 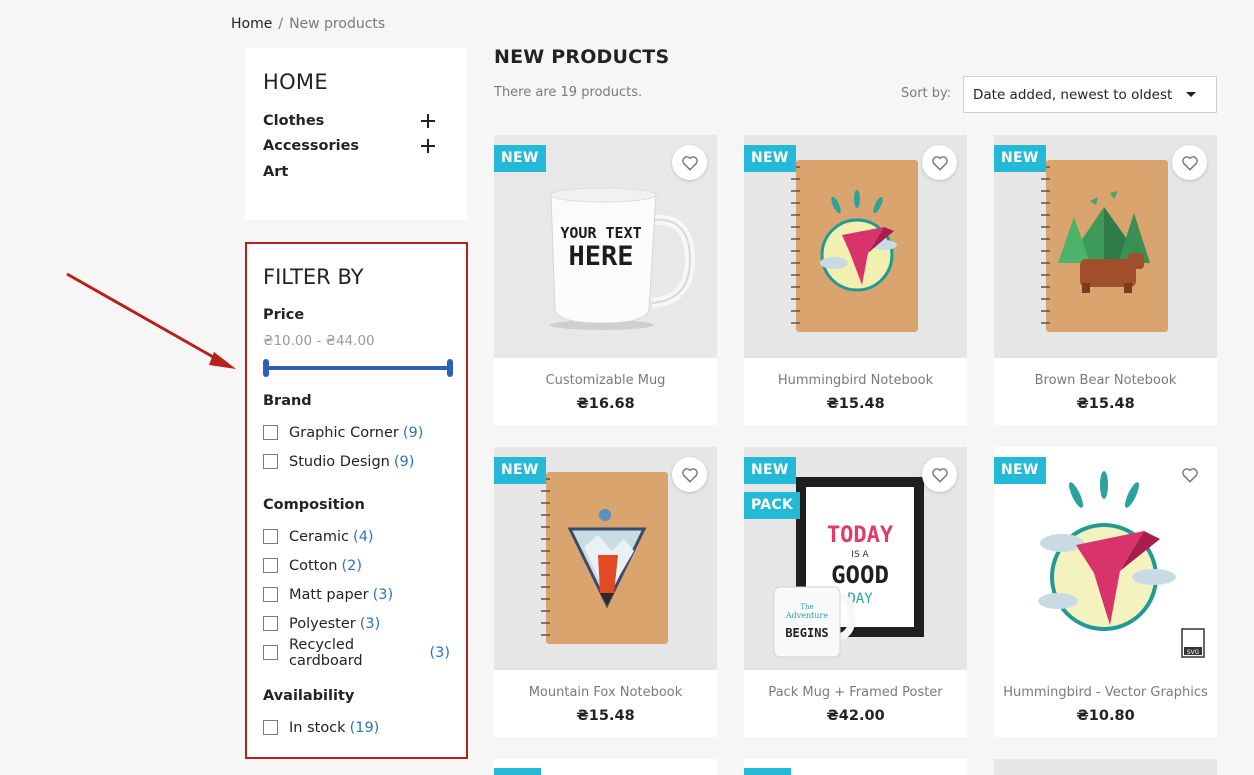 I want to click on category-list: Clothes Accessories Art, so click(x=356, y=146).